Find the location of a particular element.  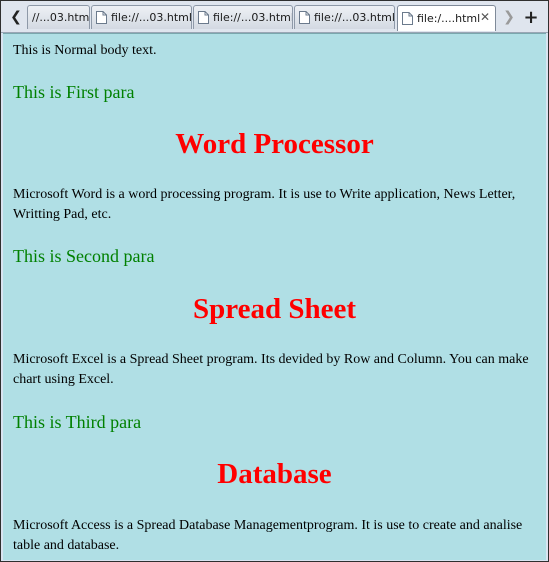

tab-3: file://...03.html is located at coordinates (243, 17).